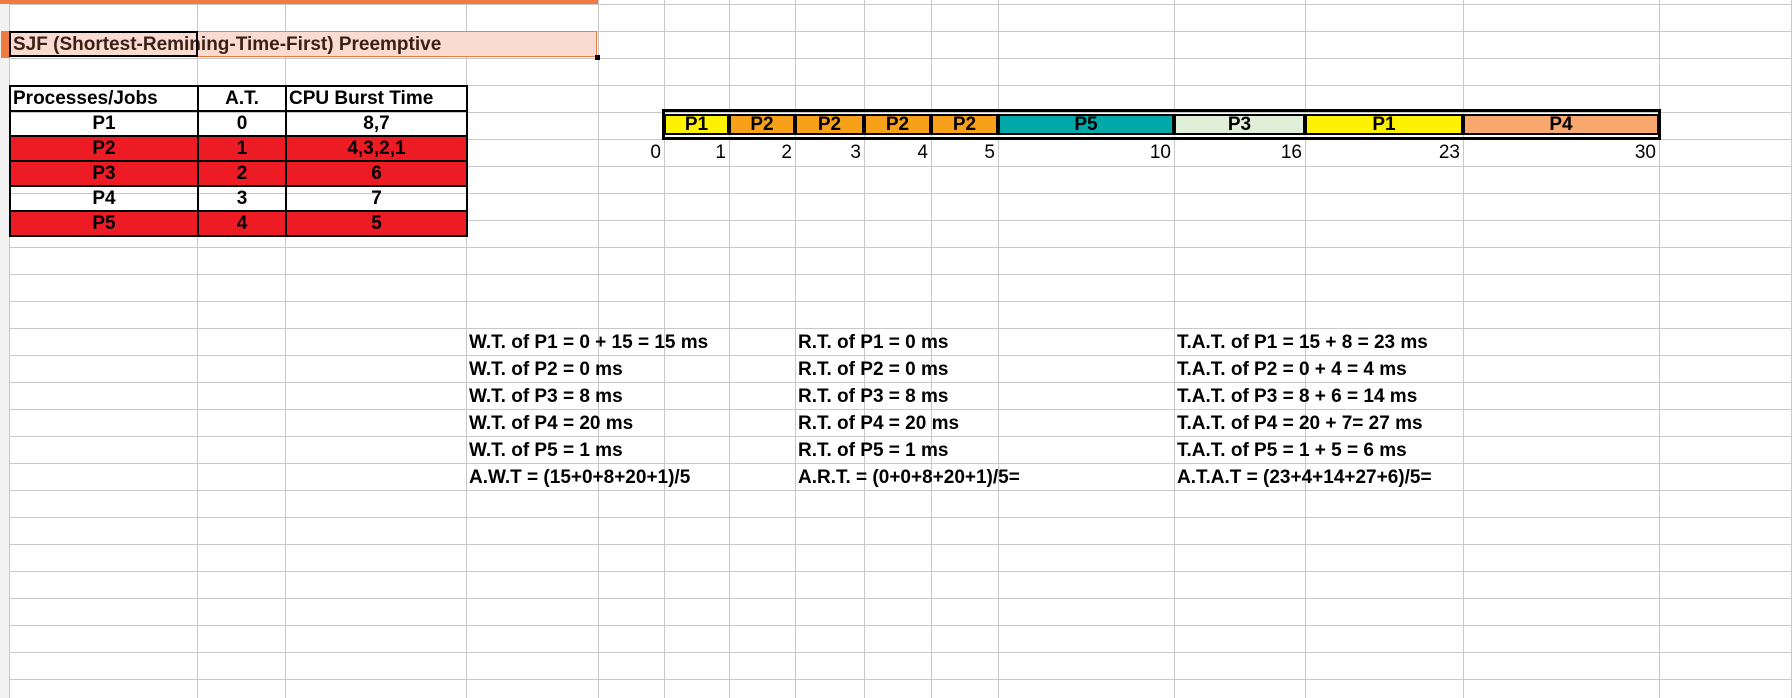 The width and height of the screenshot is (1792, 698). I want to click on turnaround-time-line: T.A.T. of P2 = 0 + 4 = 4 ms, so click(1290, 369).